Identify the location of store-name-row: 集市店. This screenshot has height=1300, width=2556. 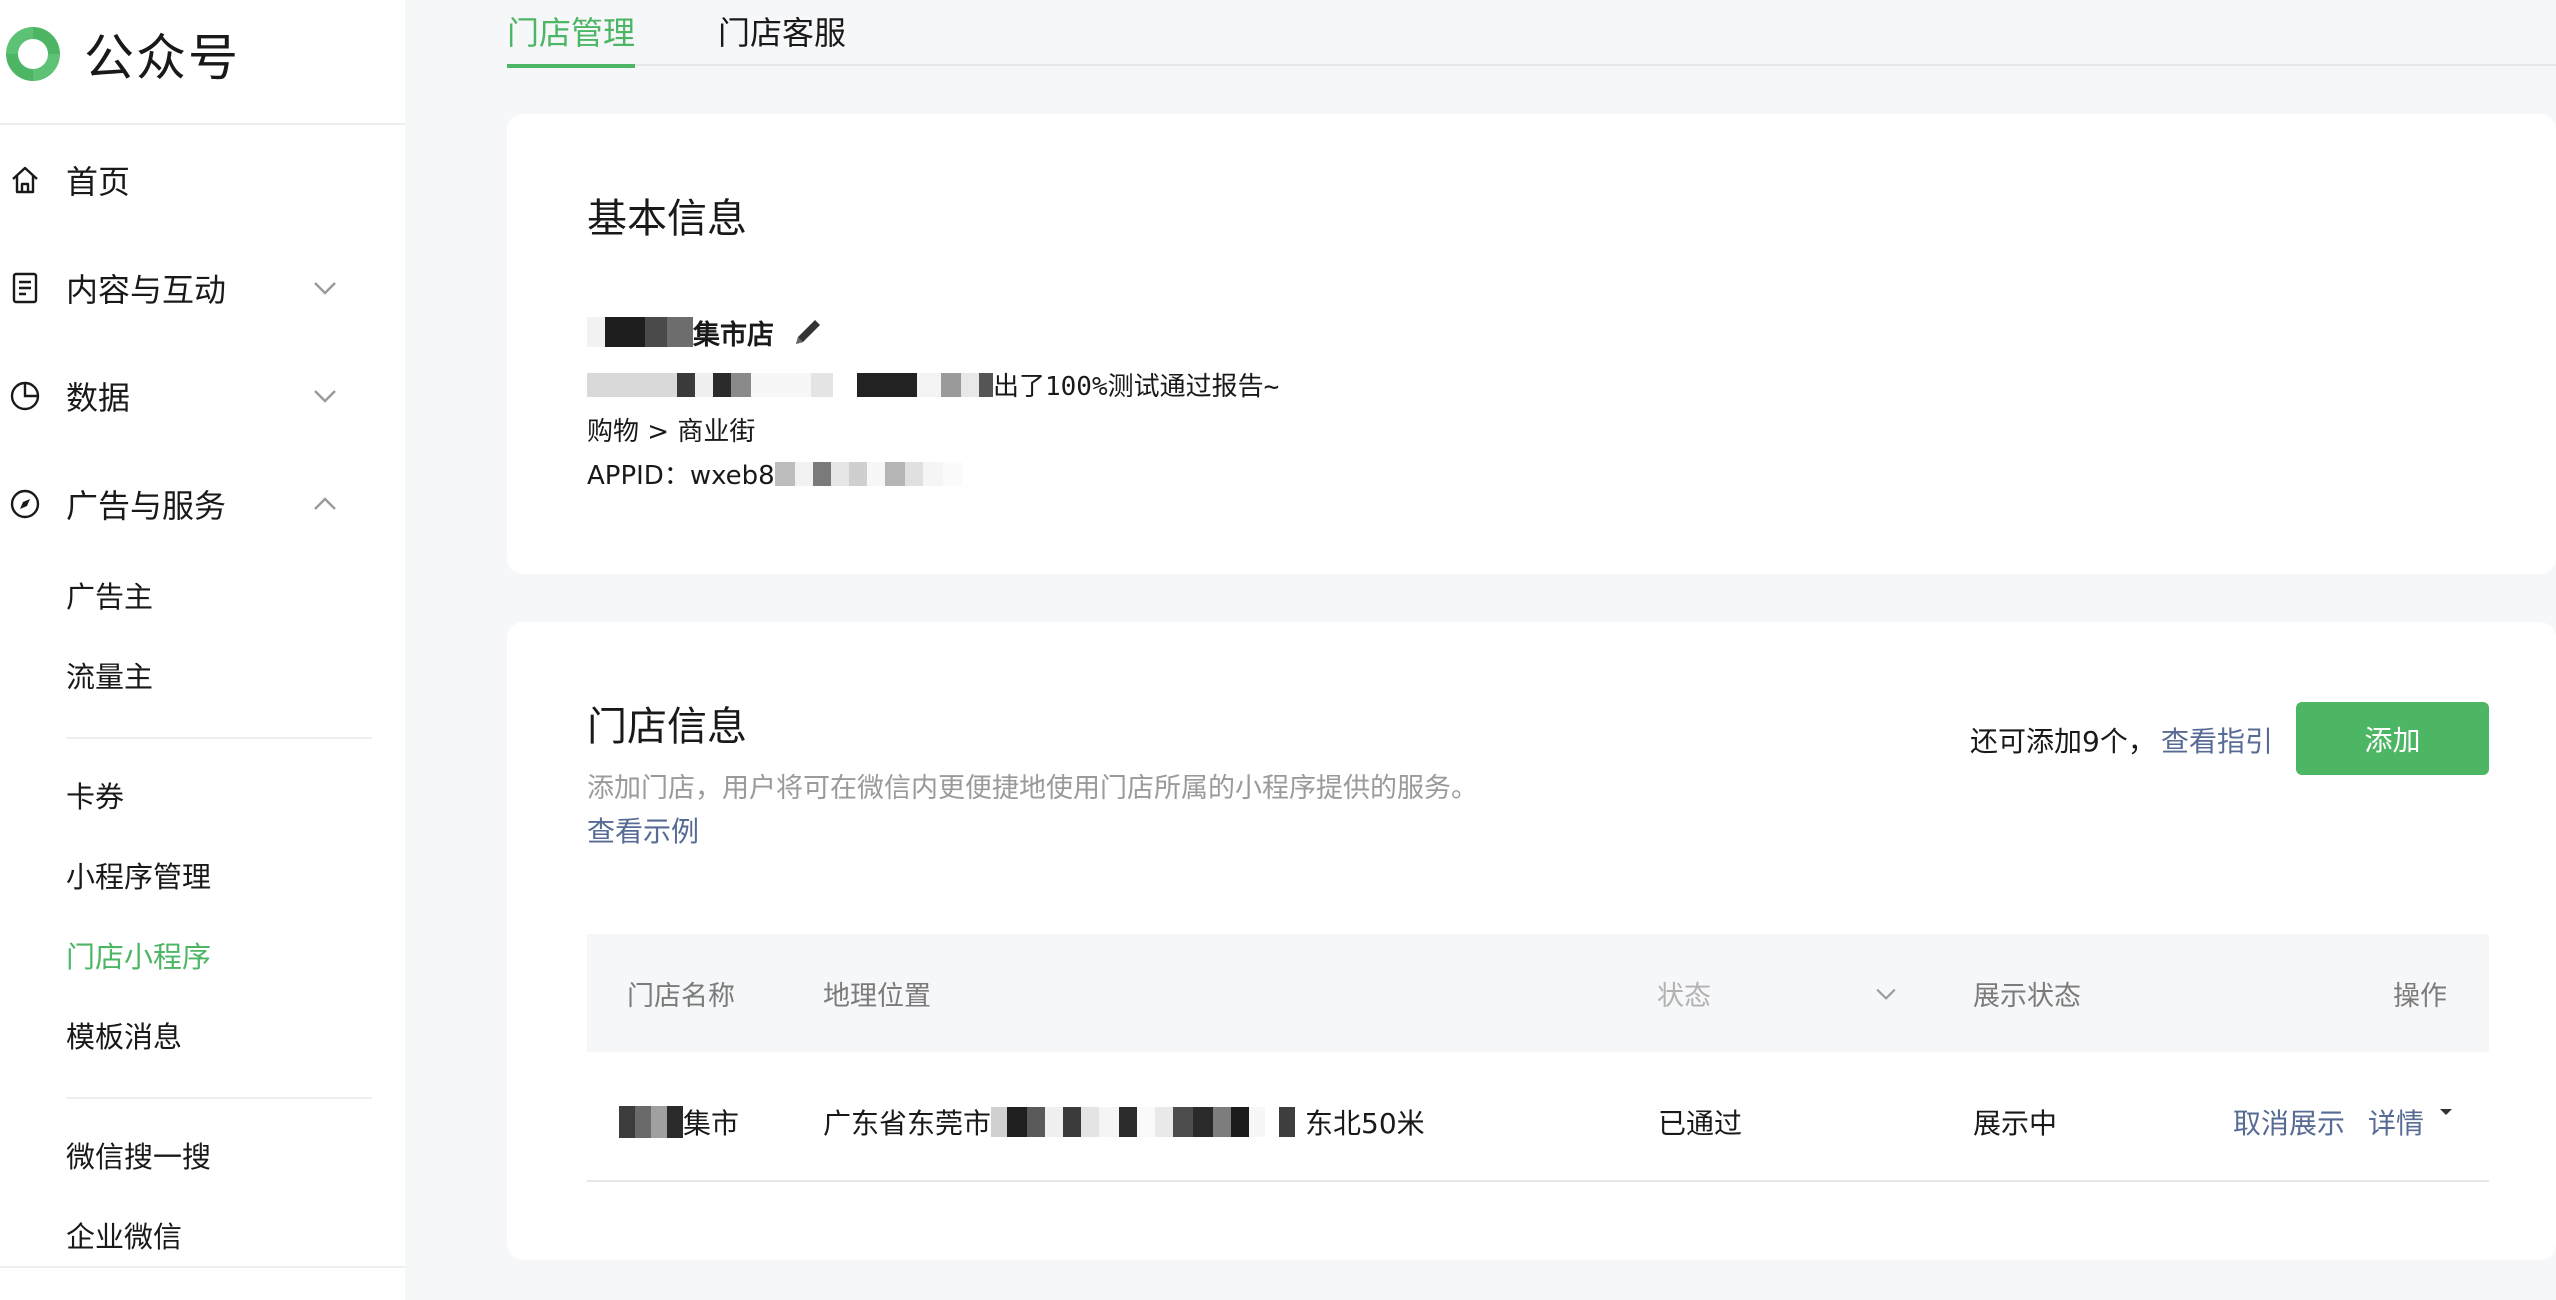
(707, 332).